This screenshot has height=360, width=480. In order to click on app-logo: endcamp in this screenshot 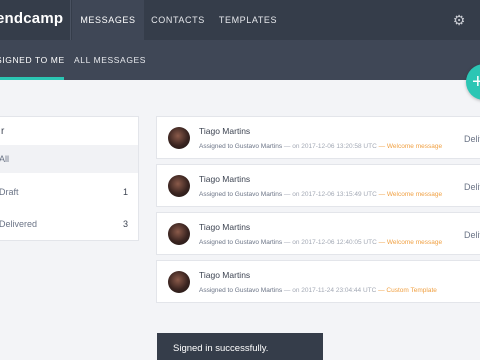, I will do `click(31, 18)`.